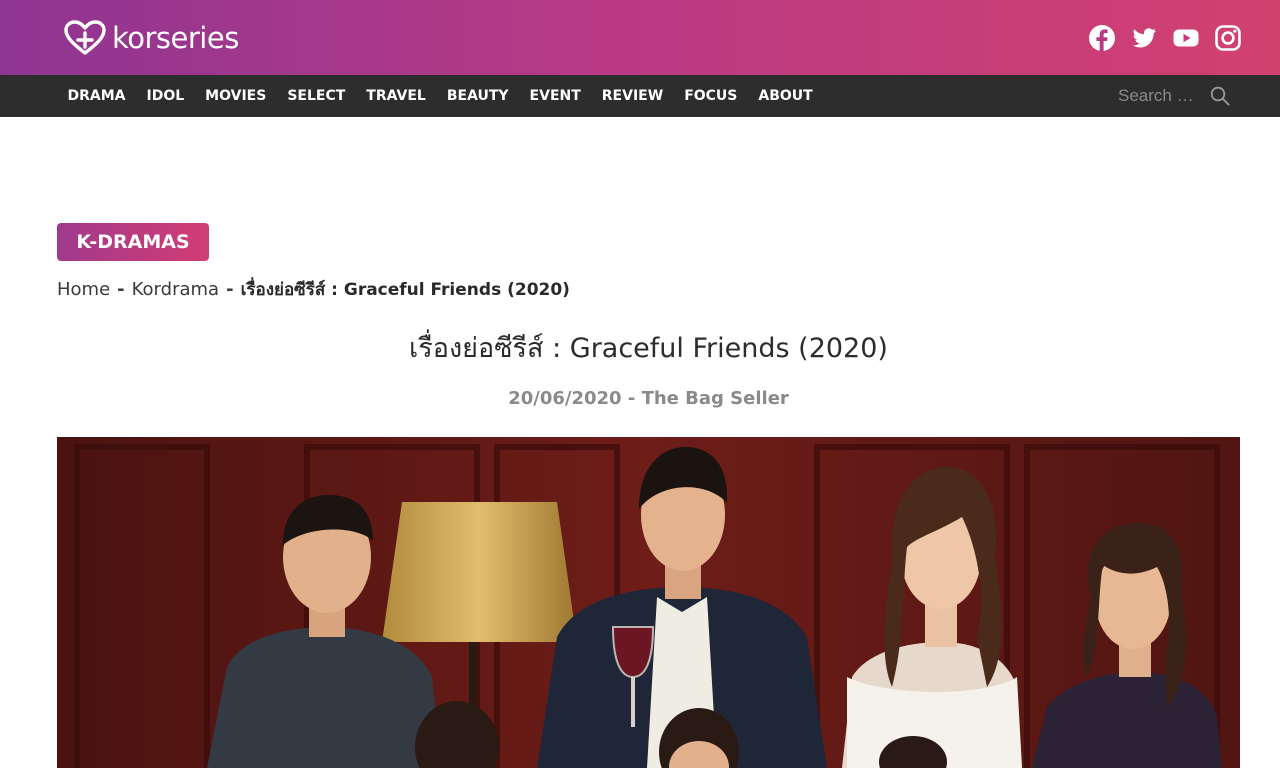  Describe the element at coordinates (1102, 38) in the screenshot. I see `facebook-icon` at that location.